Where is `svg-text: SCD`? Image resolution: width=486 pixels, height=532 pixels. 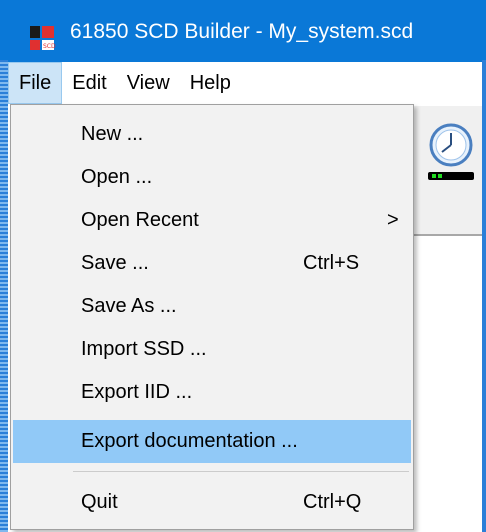
svg-text: SCD is located at coordinates (49, 46).